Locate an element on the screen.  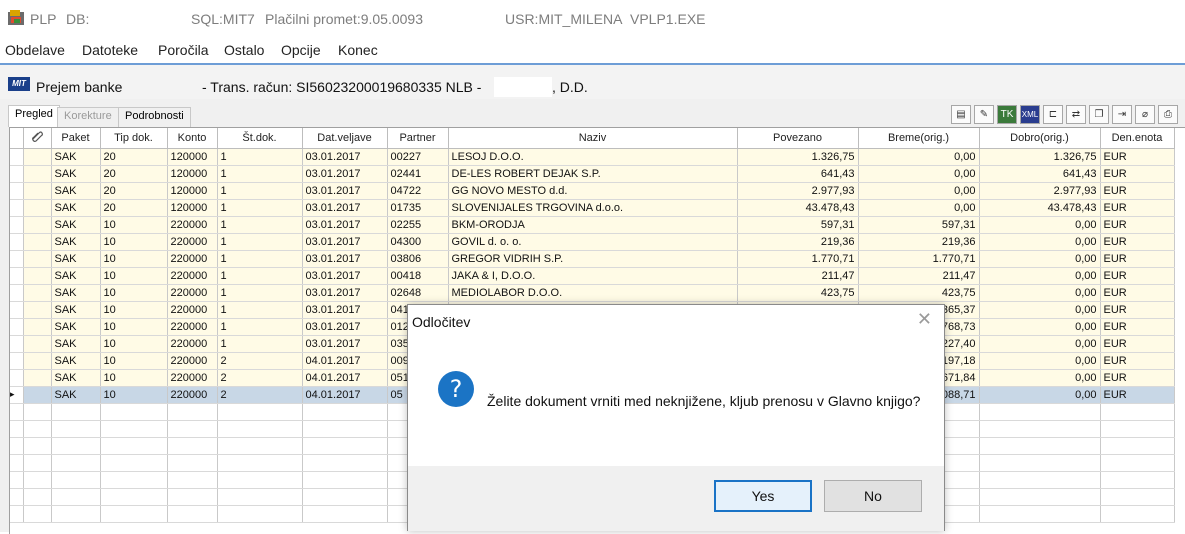
menu-porocila: Poročila is located at coordinates (183, 50).